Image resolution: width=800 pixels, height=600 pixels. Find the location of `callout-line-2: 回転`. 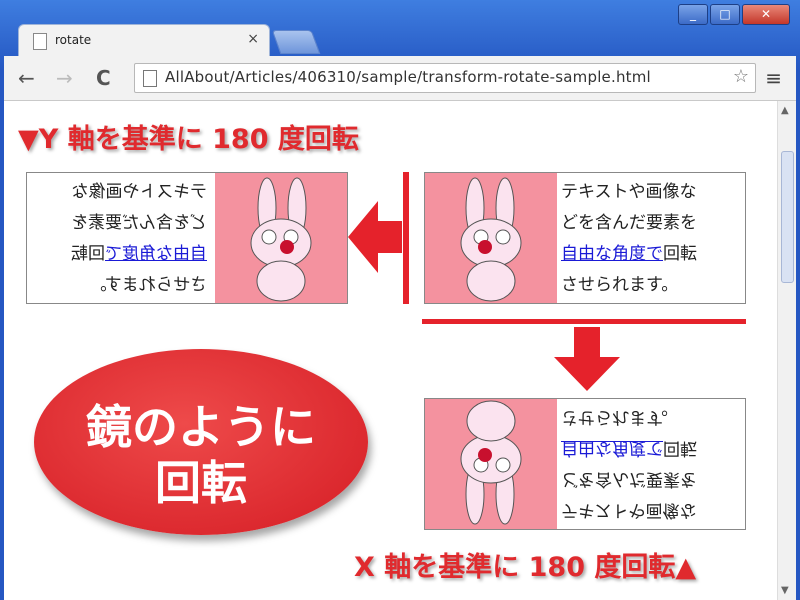

callout-line-2: 回転 is located at coordinates (201, 483).